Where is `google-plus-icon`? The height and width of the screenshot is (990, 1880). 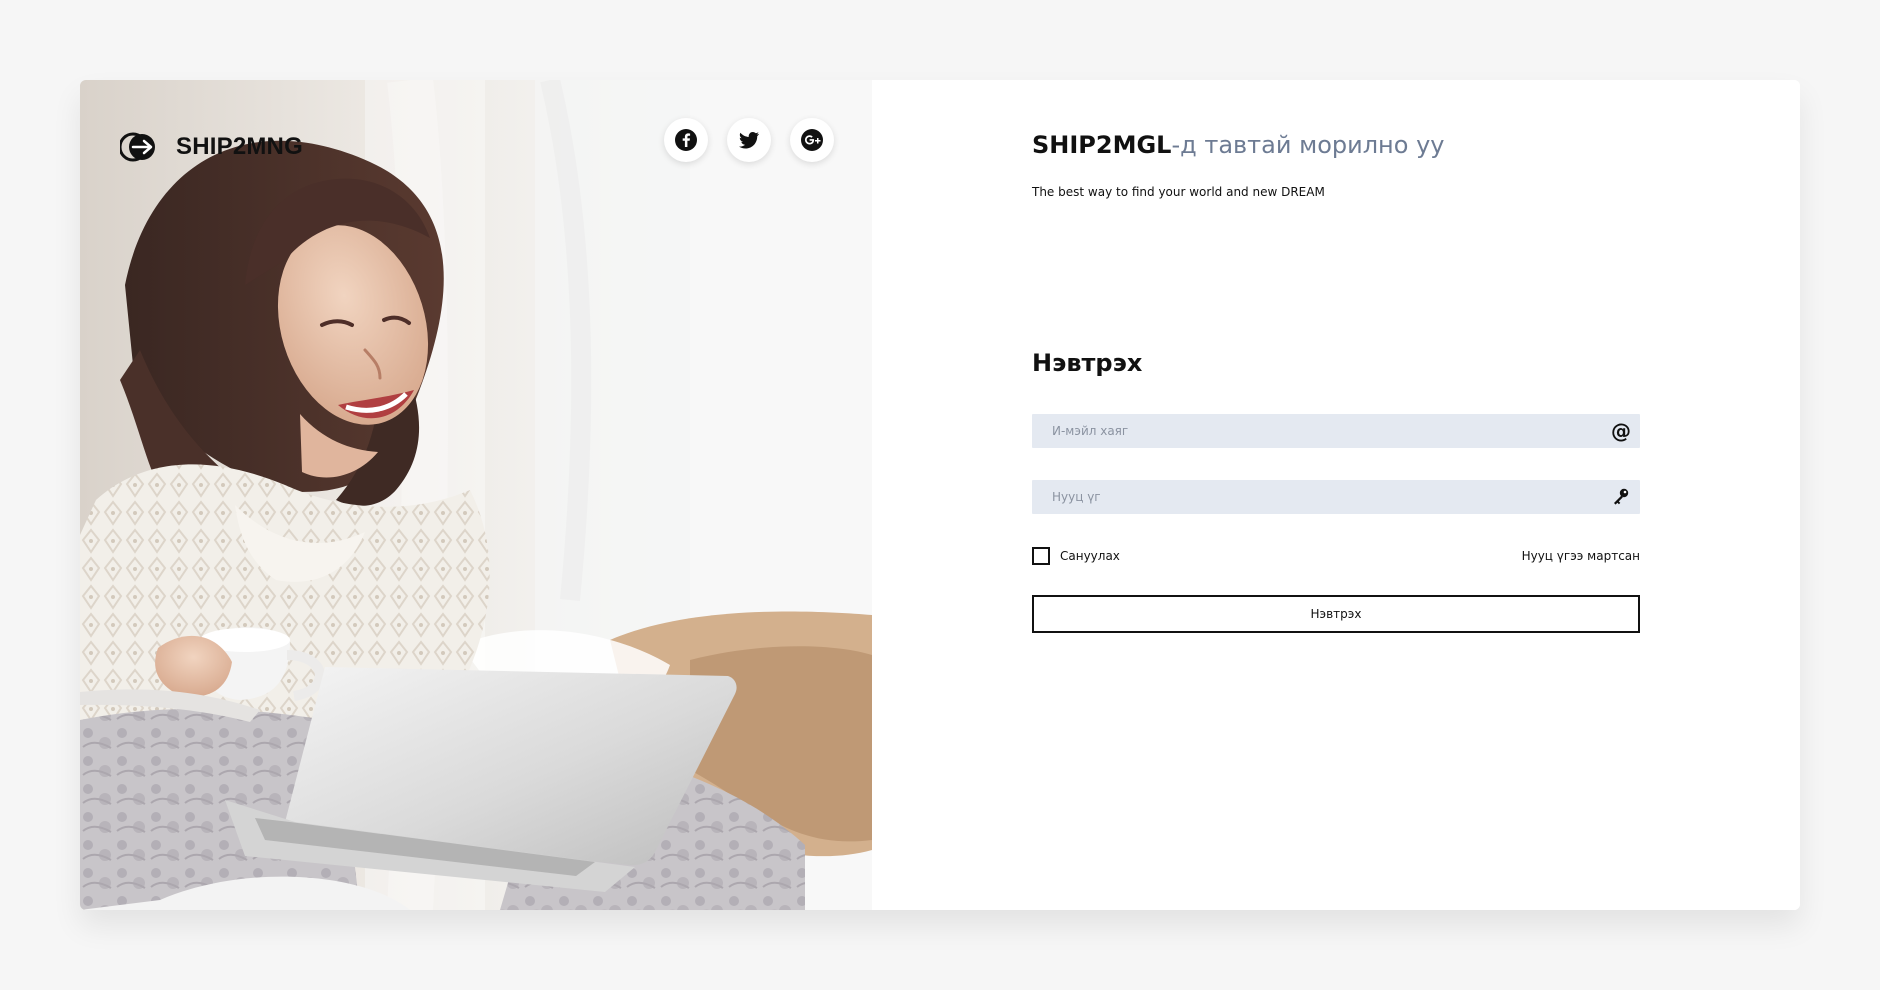 google-plus-icon is located at coordinates (812, 140).